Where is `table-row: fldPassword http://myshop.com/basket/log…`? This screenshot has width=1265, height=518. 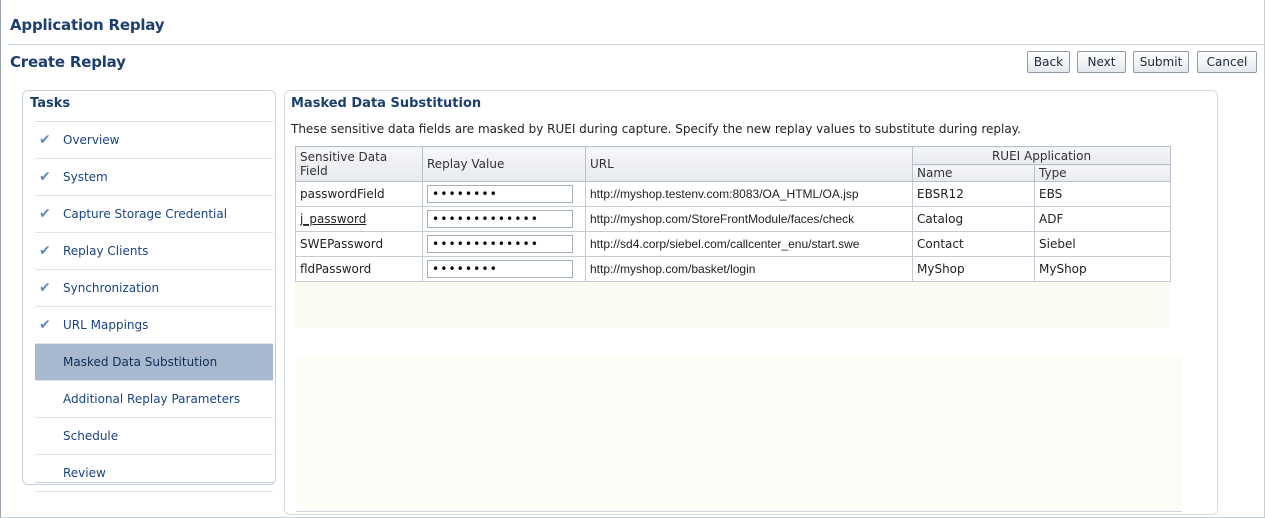 table-row: fldPassword http://myshop.com/basket/log… is located at coordinates (733, 269).